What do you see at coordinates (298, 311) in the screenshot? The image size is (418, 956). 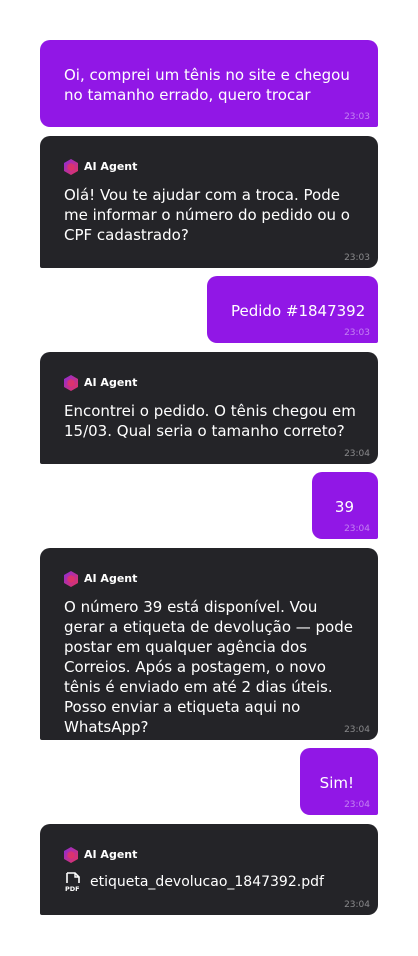 I see `message-text: Pedido #1847392` at bounding box center [298, 311].